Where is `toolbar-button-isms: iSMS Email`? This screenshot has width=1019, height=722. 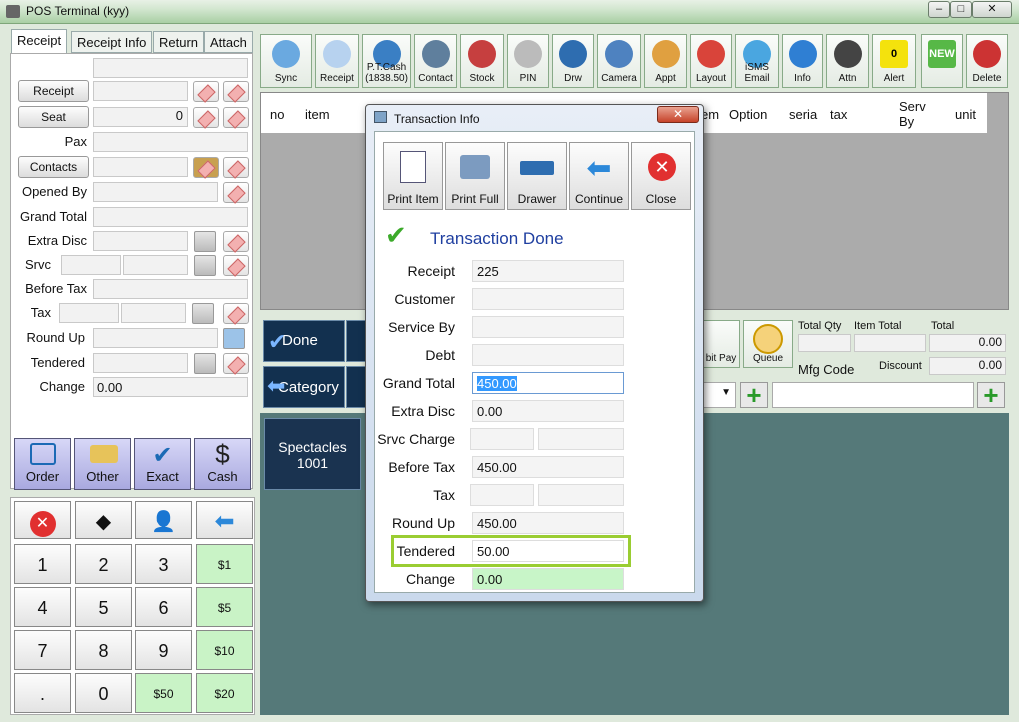
toolbar-button-isms: iSMS Email is located at coordinates (757, 61).